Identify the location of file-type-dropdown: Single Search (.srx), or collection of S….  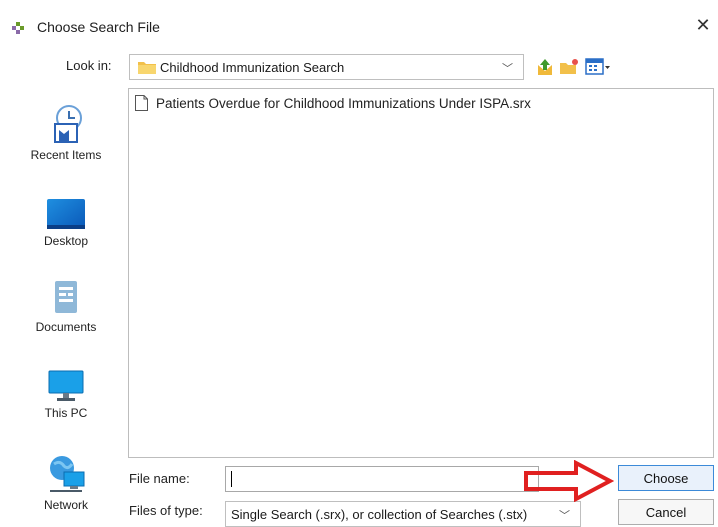
(403, 514).